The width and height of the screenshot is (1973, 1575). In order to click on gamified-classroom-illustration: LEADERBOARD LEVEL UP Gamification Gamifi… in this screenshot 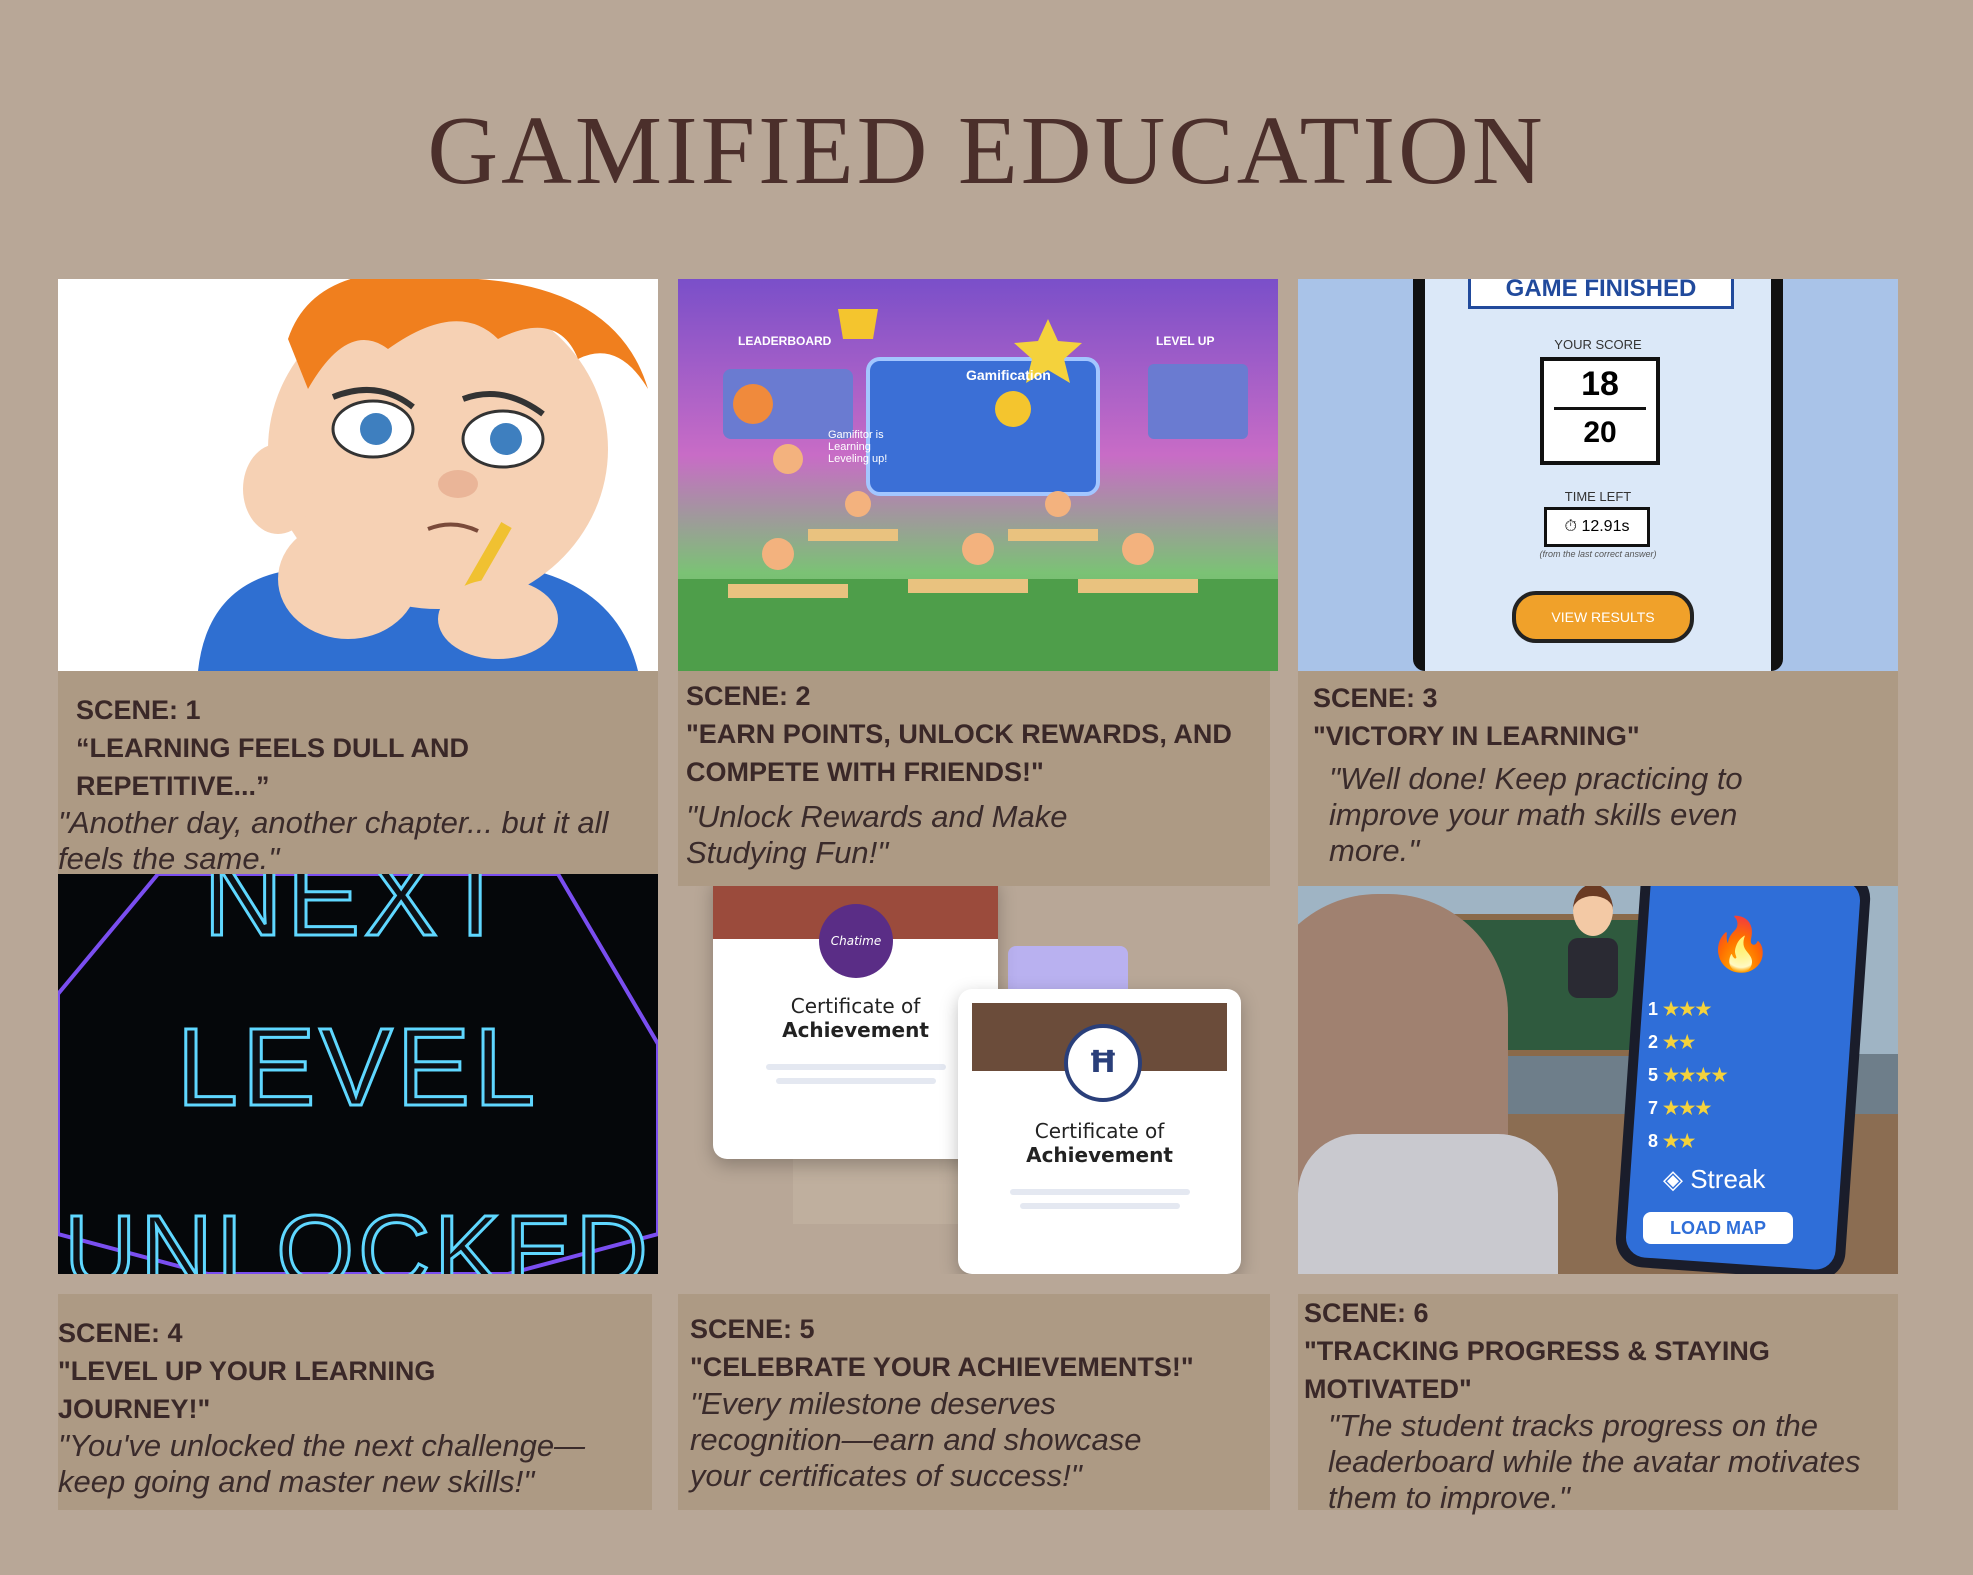, I will do `click(978, 475)`.